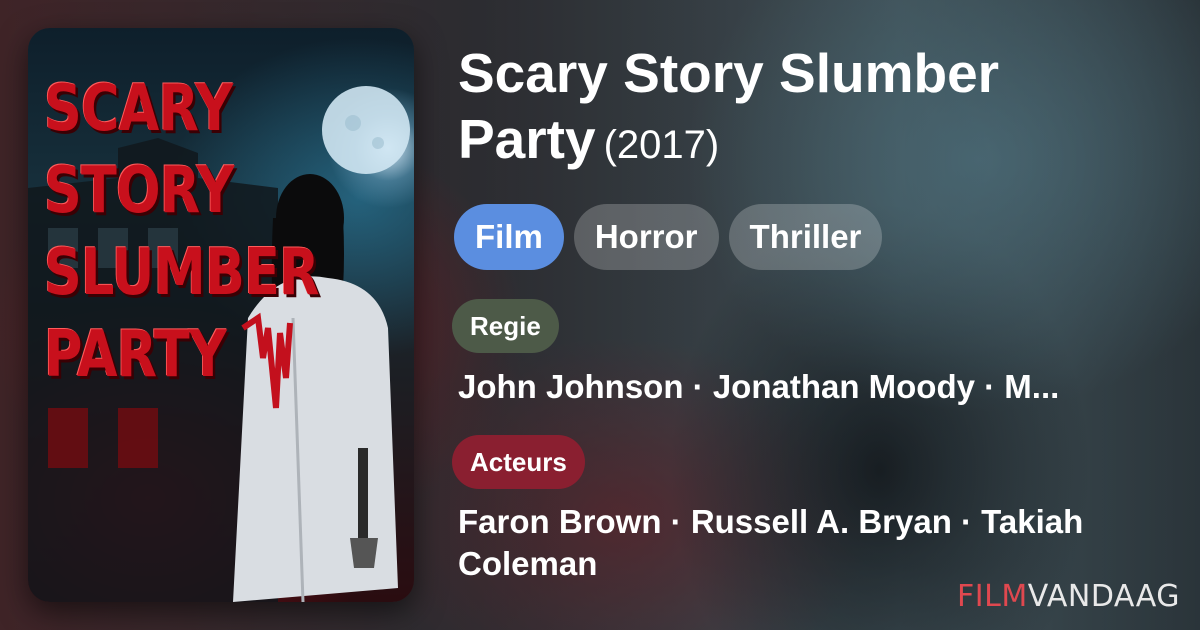  I want to click on brand-logo: FILMVANDAAG, so click(1068, 596).